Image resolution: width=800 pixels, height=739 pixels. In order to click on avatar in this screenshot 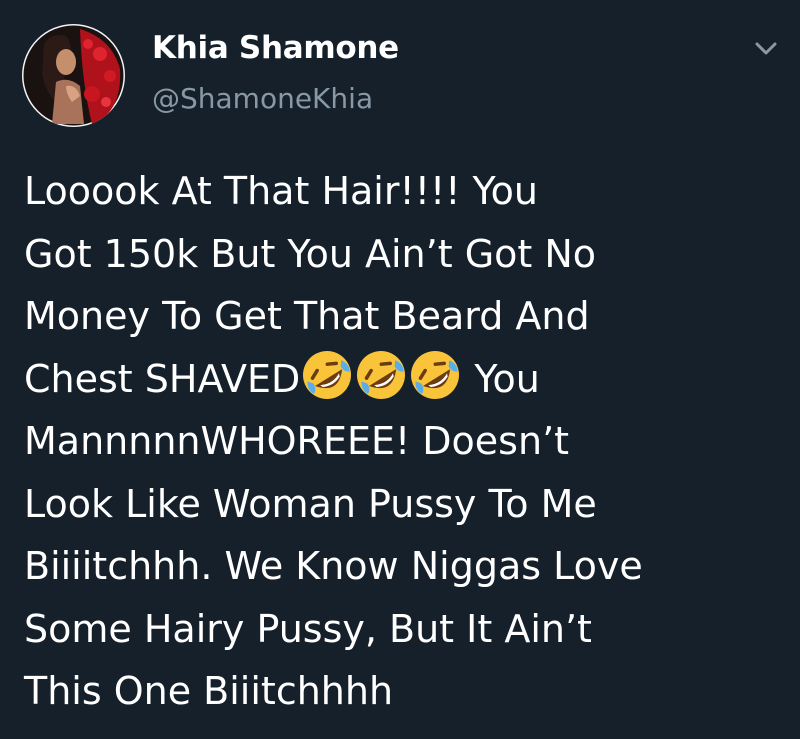, I will do `click(73, 75)`.